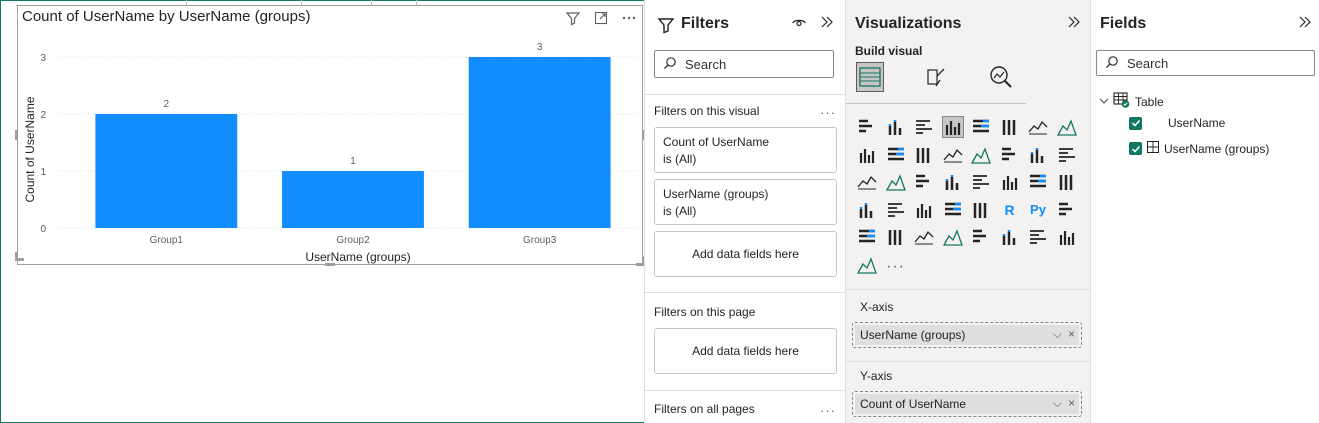 The image size is (1319, 423). What do you see at coordinates (913, 404) in the screenshot?
I see `y-axis-field: Count of UserName` at bounding box center [913, 404].